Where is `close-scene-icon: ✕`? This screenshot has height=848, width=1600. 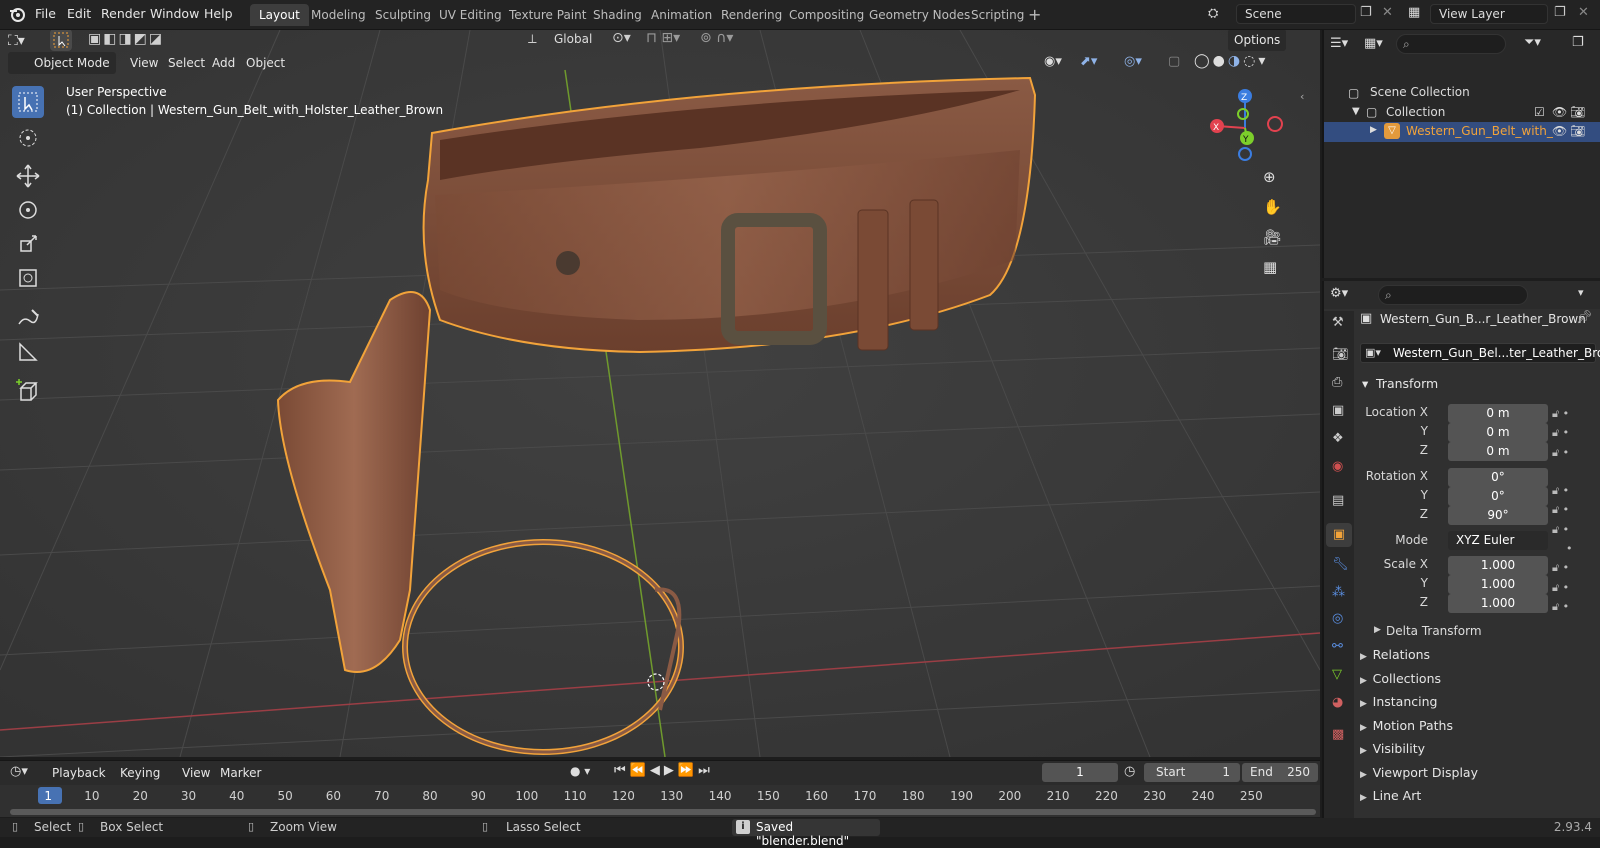
close-scene-icon: ✕ is located at coordinates (1387, 12).